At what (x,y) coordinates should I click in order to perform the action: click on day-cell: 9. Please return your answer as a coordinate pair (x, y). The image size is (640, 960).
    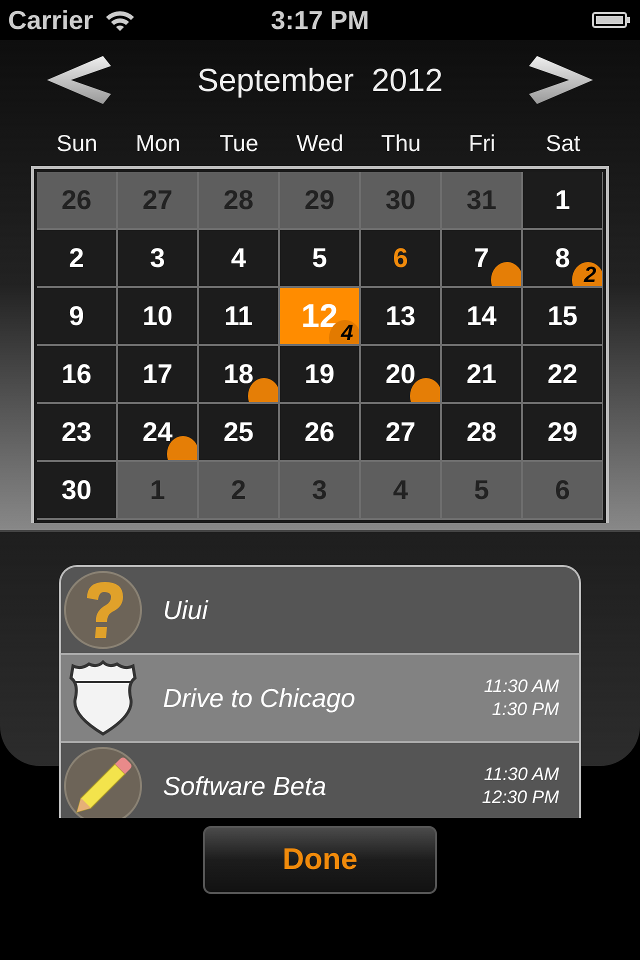
    Looking at the image, I should click on (76, 316).